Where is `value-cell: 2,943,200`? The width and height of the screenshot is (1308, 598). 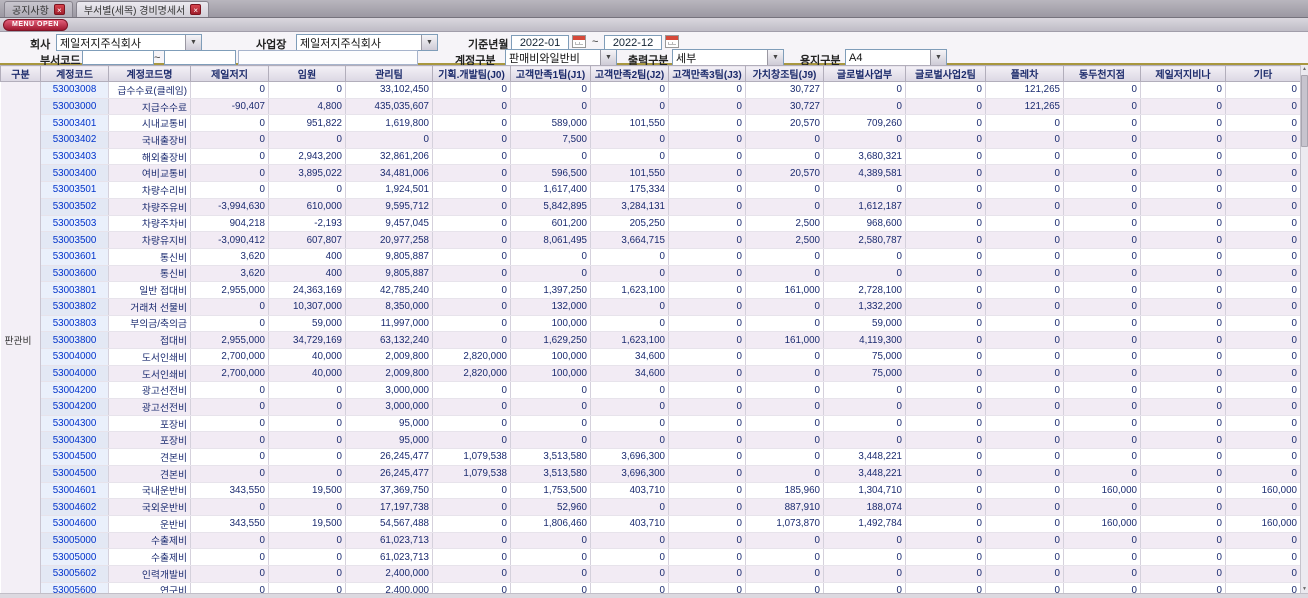 value-cell: 2,943,200 is located at coordinates (307, 157).